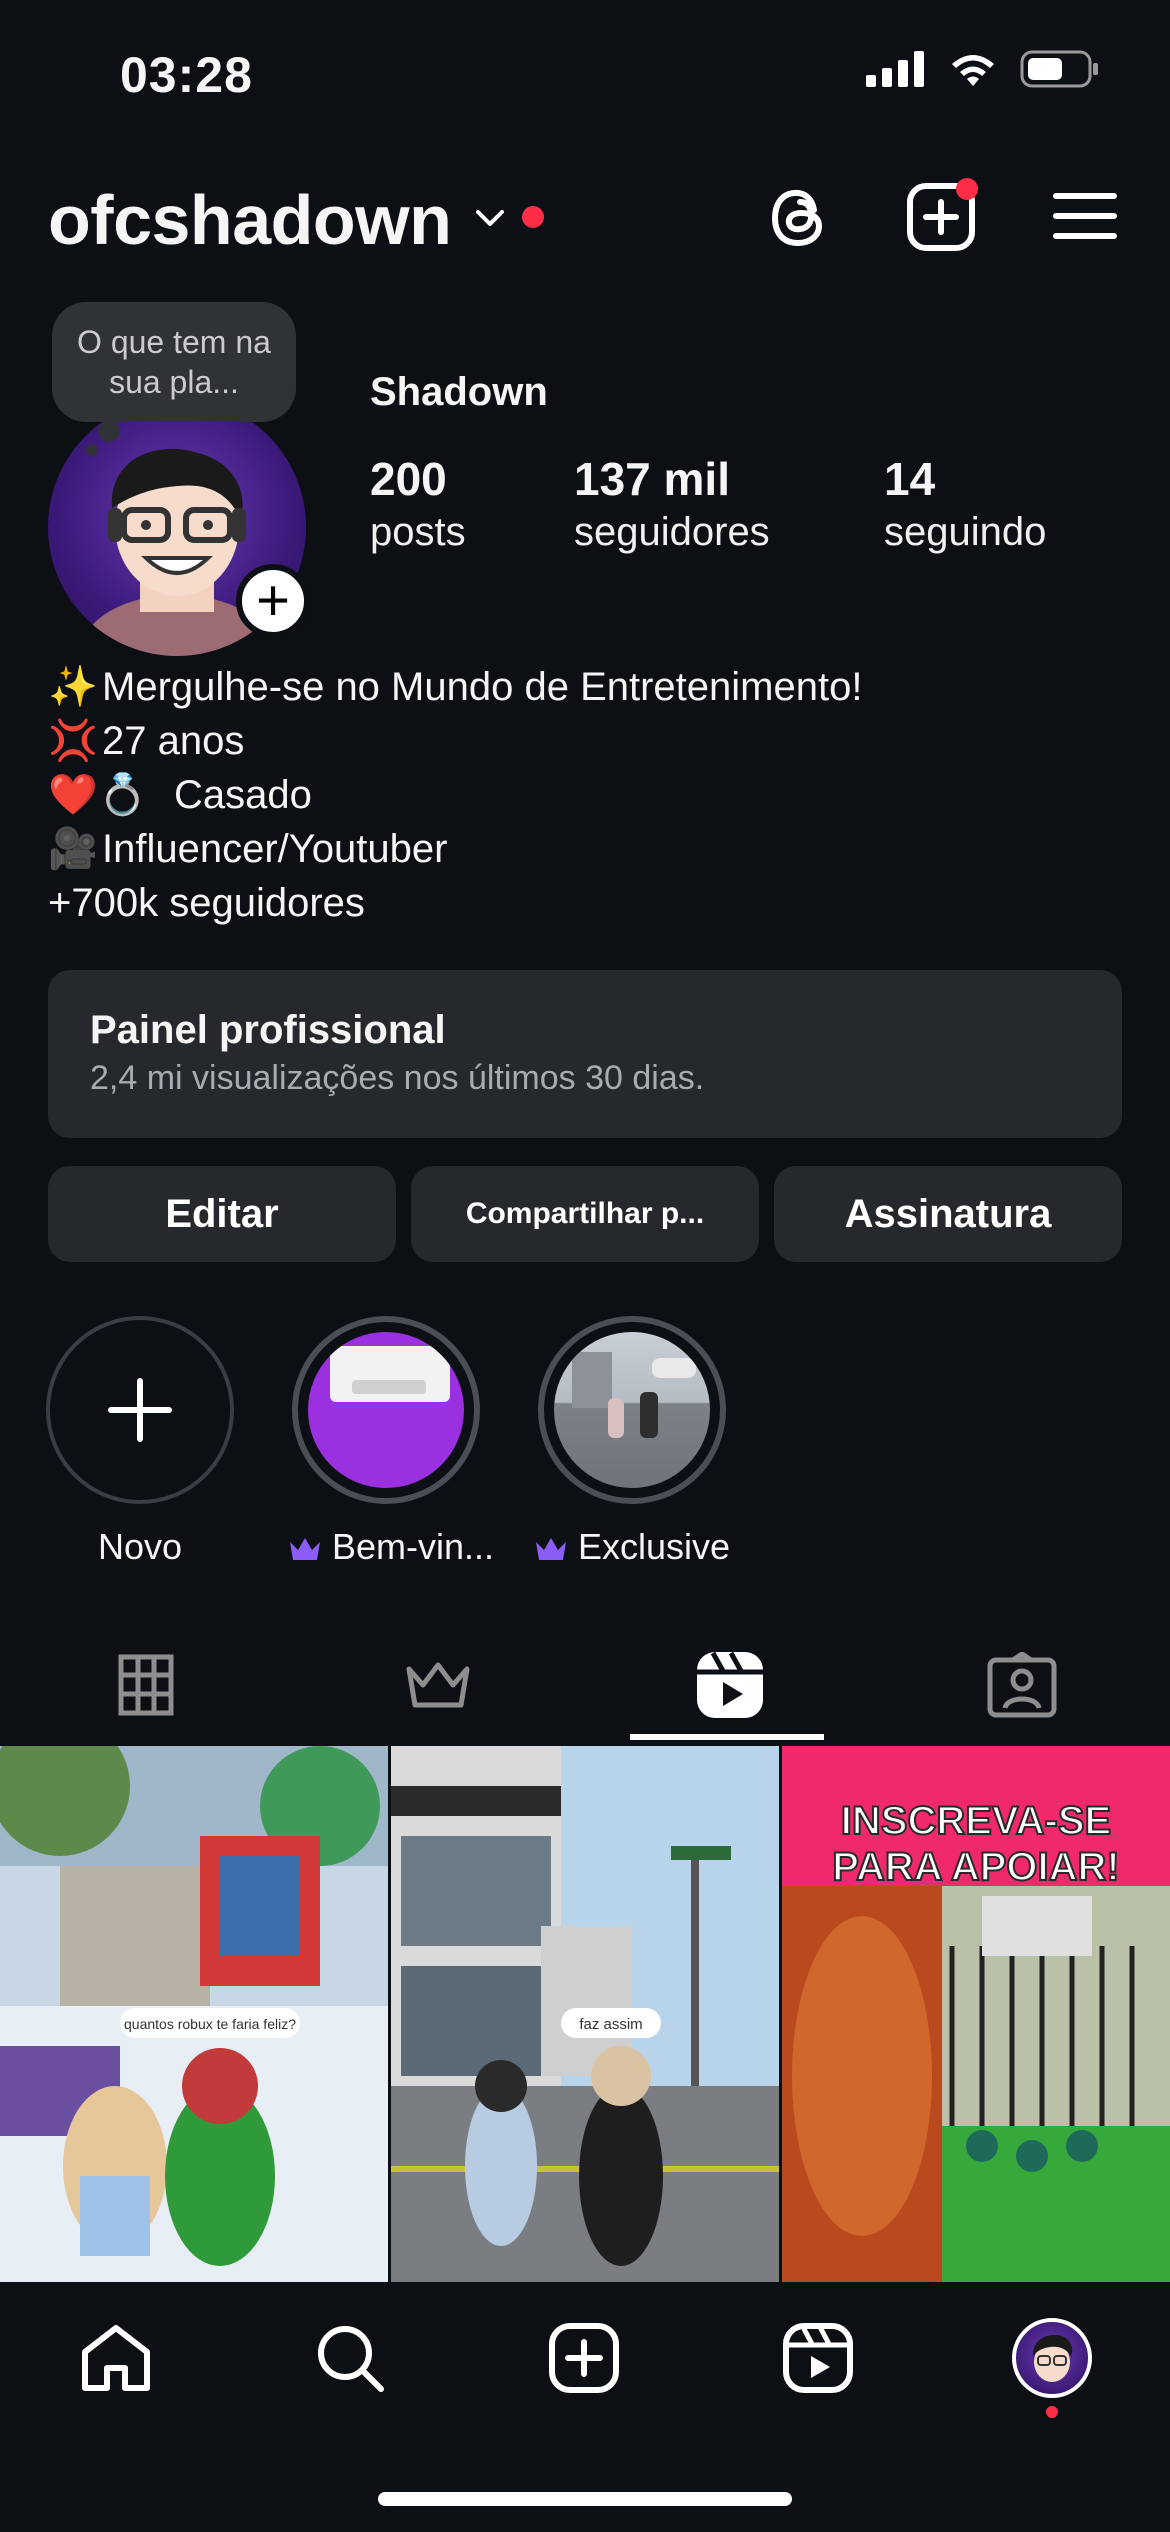 The width and height of the screenshot is (1170, 2532). What do you see at coordinates (652, 479) in the screenshot?
I see `stat-value: 137 mil` at bounding box center [652, 479].